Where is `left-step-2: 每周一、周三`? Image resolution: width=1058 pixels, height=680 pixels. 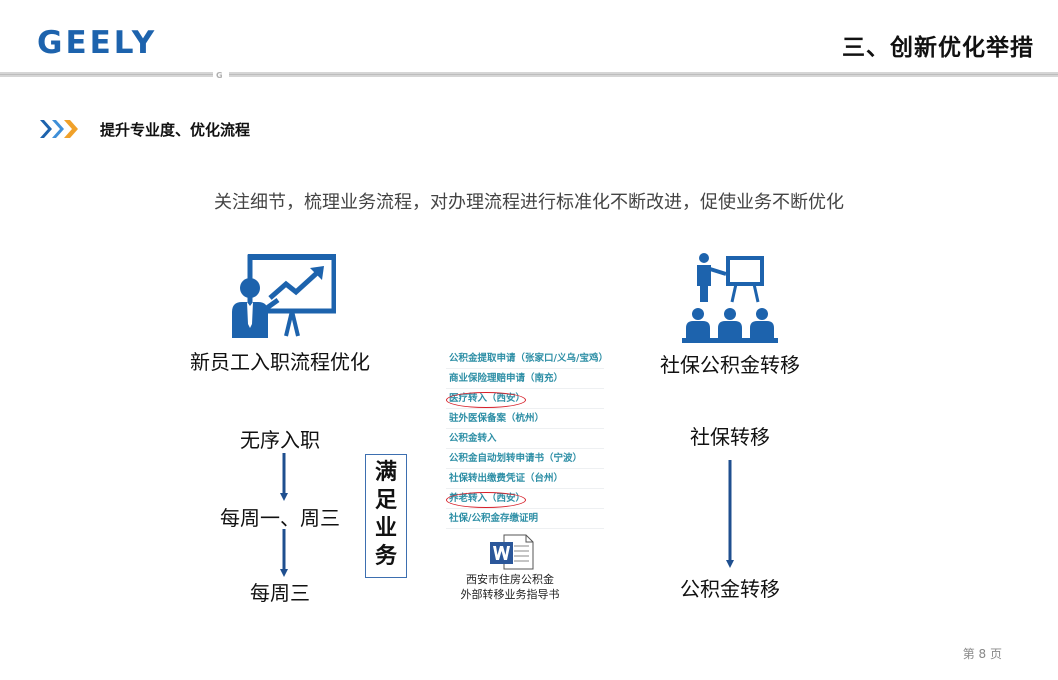
left-step-2: 每周一、周三 is located at coordinates (280, 518).